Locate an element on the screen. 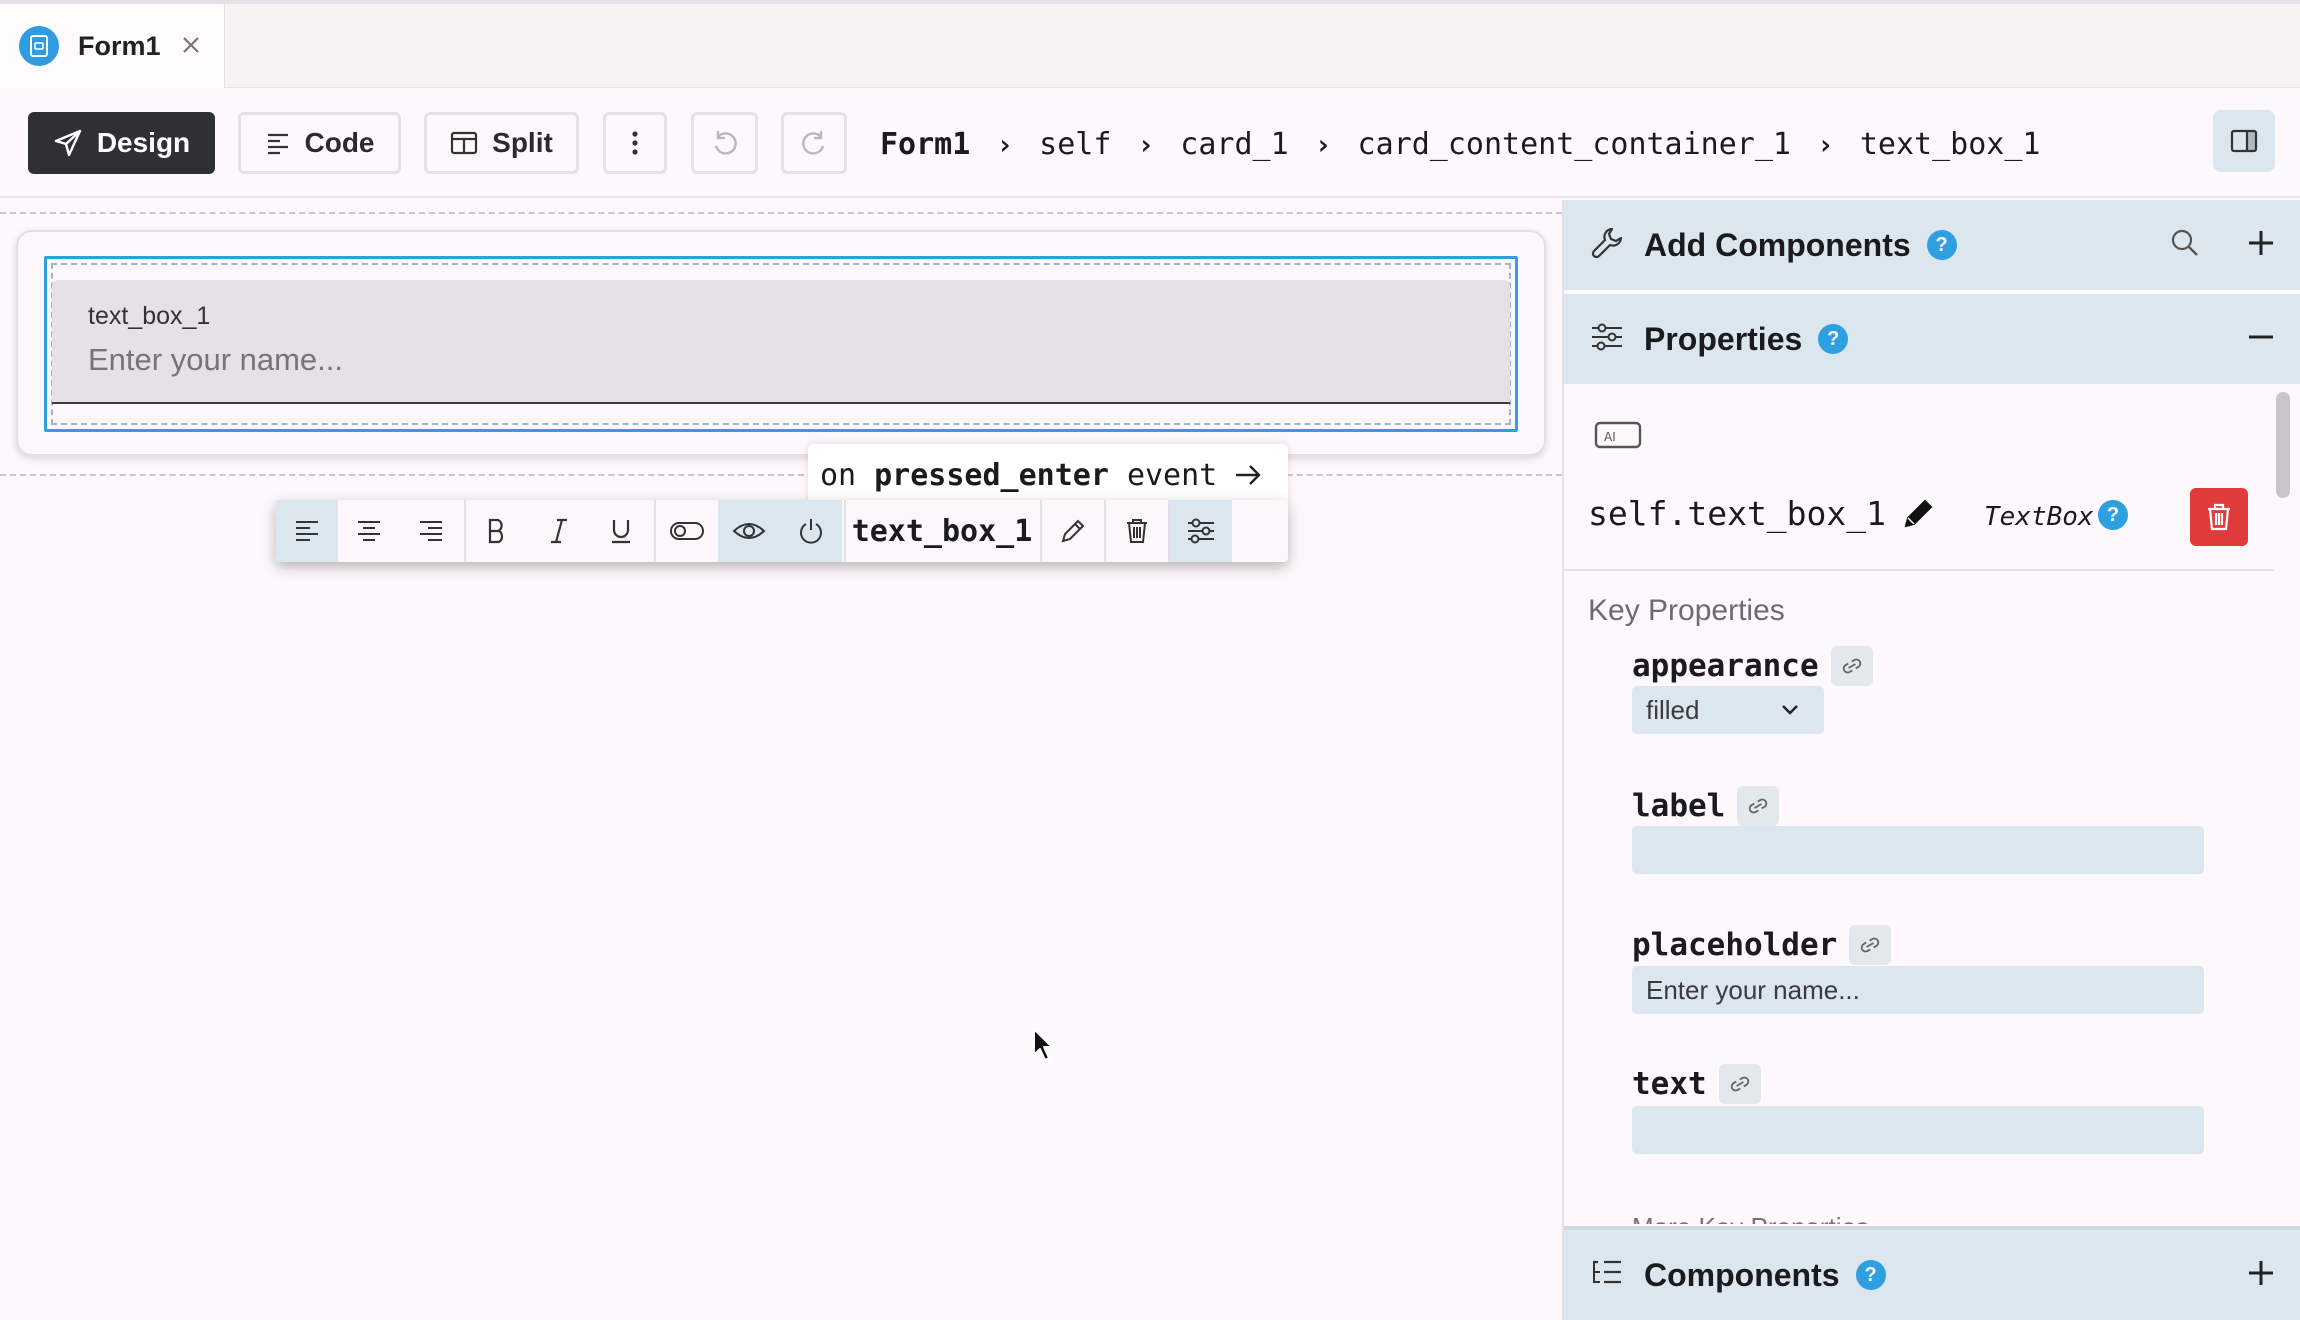 The image size is (2300, 1320). search-icon is located at coordinates (2185, 245).